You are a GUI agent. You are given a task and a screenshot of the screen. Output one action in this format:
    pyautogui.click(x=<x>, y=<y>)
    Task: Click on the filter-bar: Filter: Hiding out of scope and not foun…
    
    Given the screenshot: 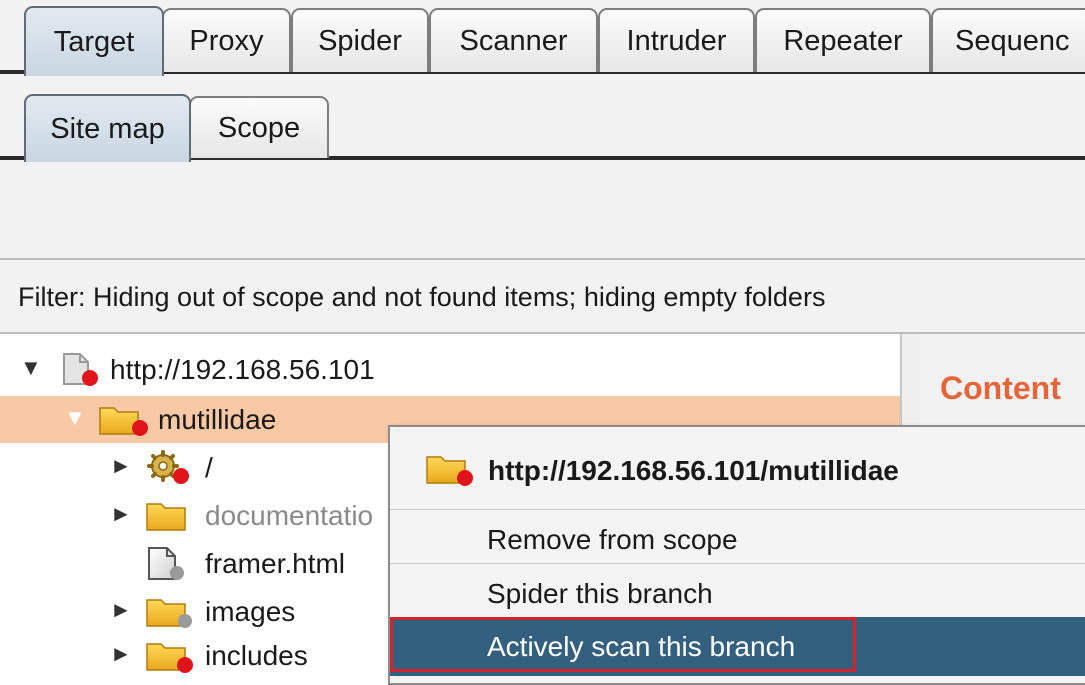 What is the action you would take?
    pyautogui.click(x=542, y=297)
    